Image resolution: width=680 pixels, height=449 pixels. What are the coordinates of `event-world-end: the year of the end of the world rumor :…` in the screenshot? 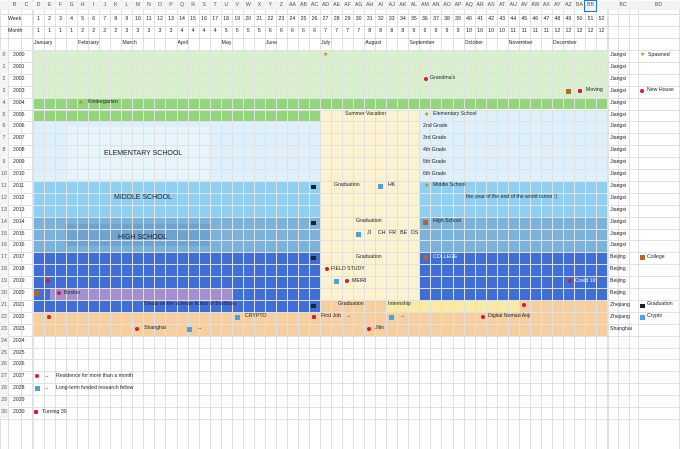 It's located at (511, 197).